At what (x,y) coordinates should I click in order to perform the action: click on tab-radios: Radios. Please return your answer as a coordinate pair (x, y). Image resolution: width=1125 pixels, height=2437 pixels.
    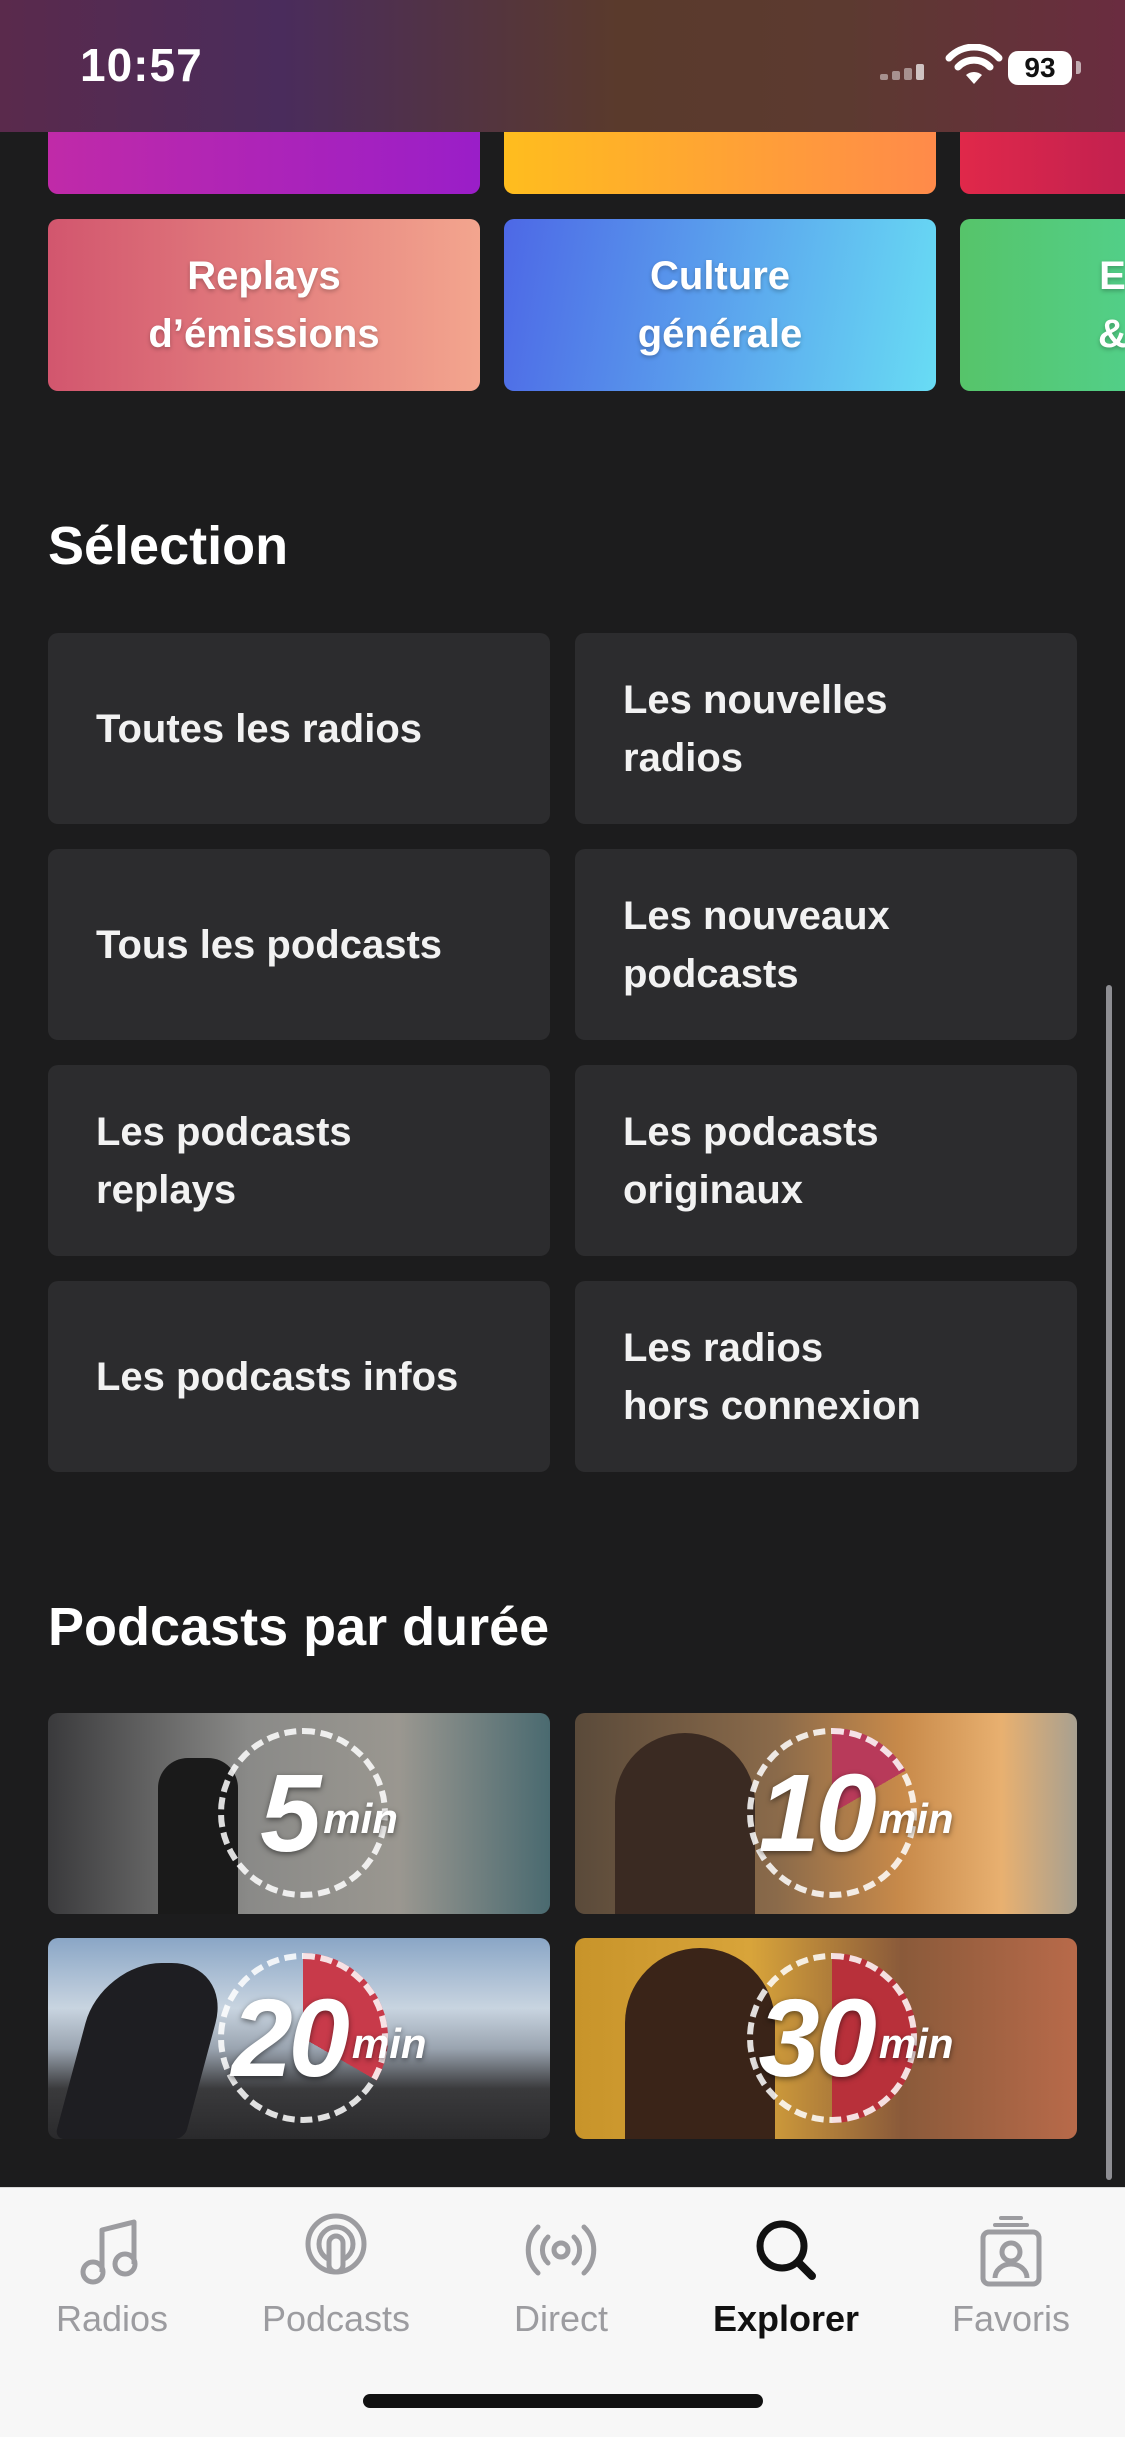
    Looking at the image, I should click on (112, 2275).